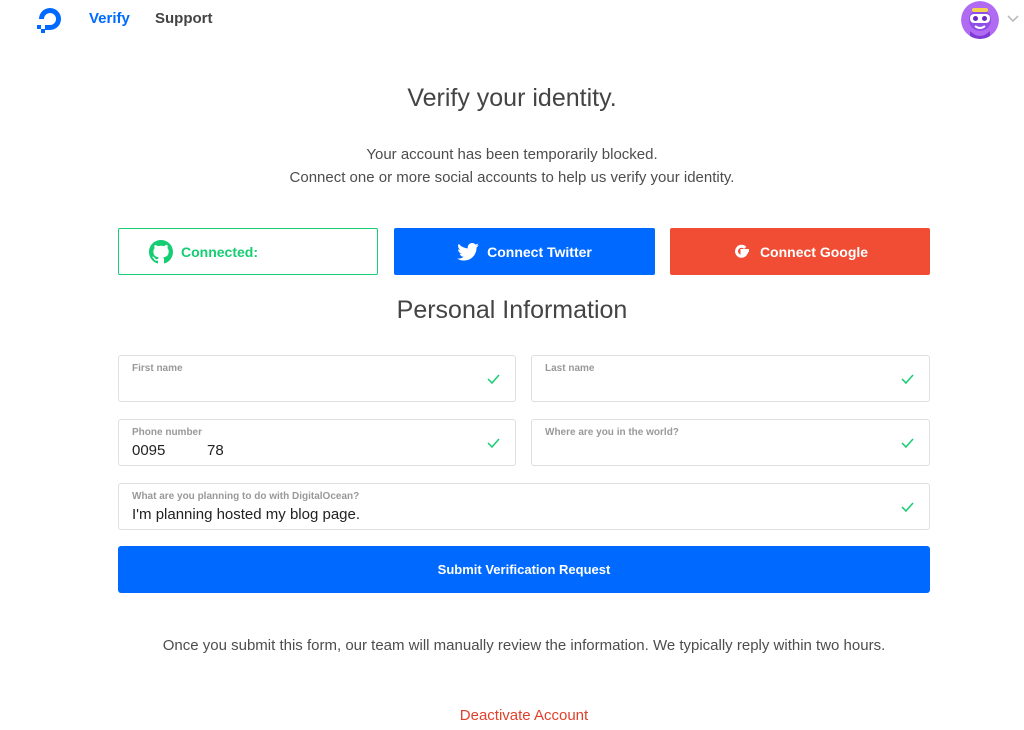 The image size is (1024, 730). What do you see at coordinates (317, 442) in the screenshot?
I see `phone-number-field: Phone number 0095 78` at bounding box center [317, 442].